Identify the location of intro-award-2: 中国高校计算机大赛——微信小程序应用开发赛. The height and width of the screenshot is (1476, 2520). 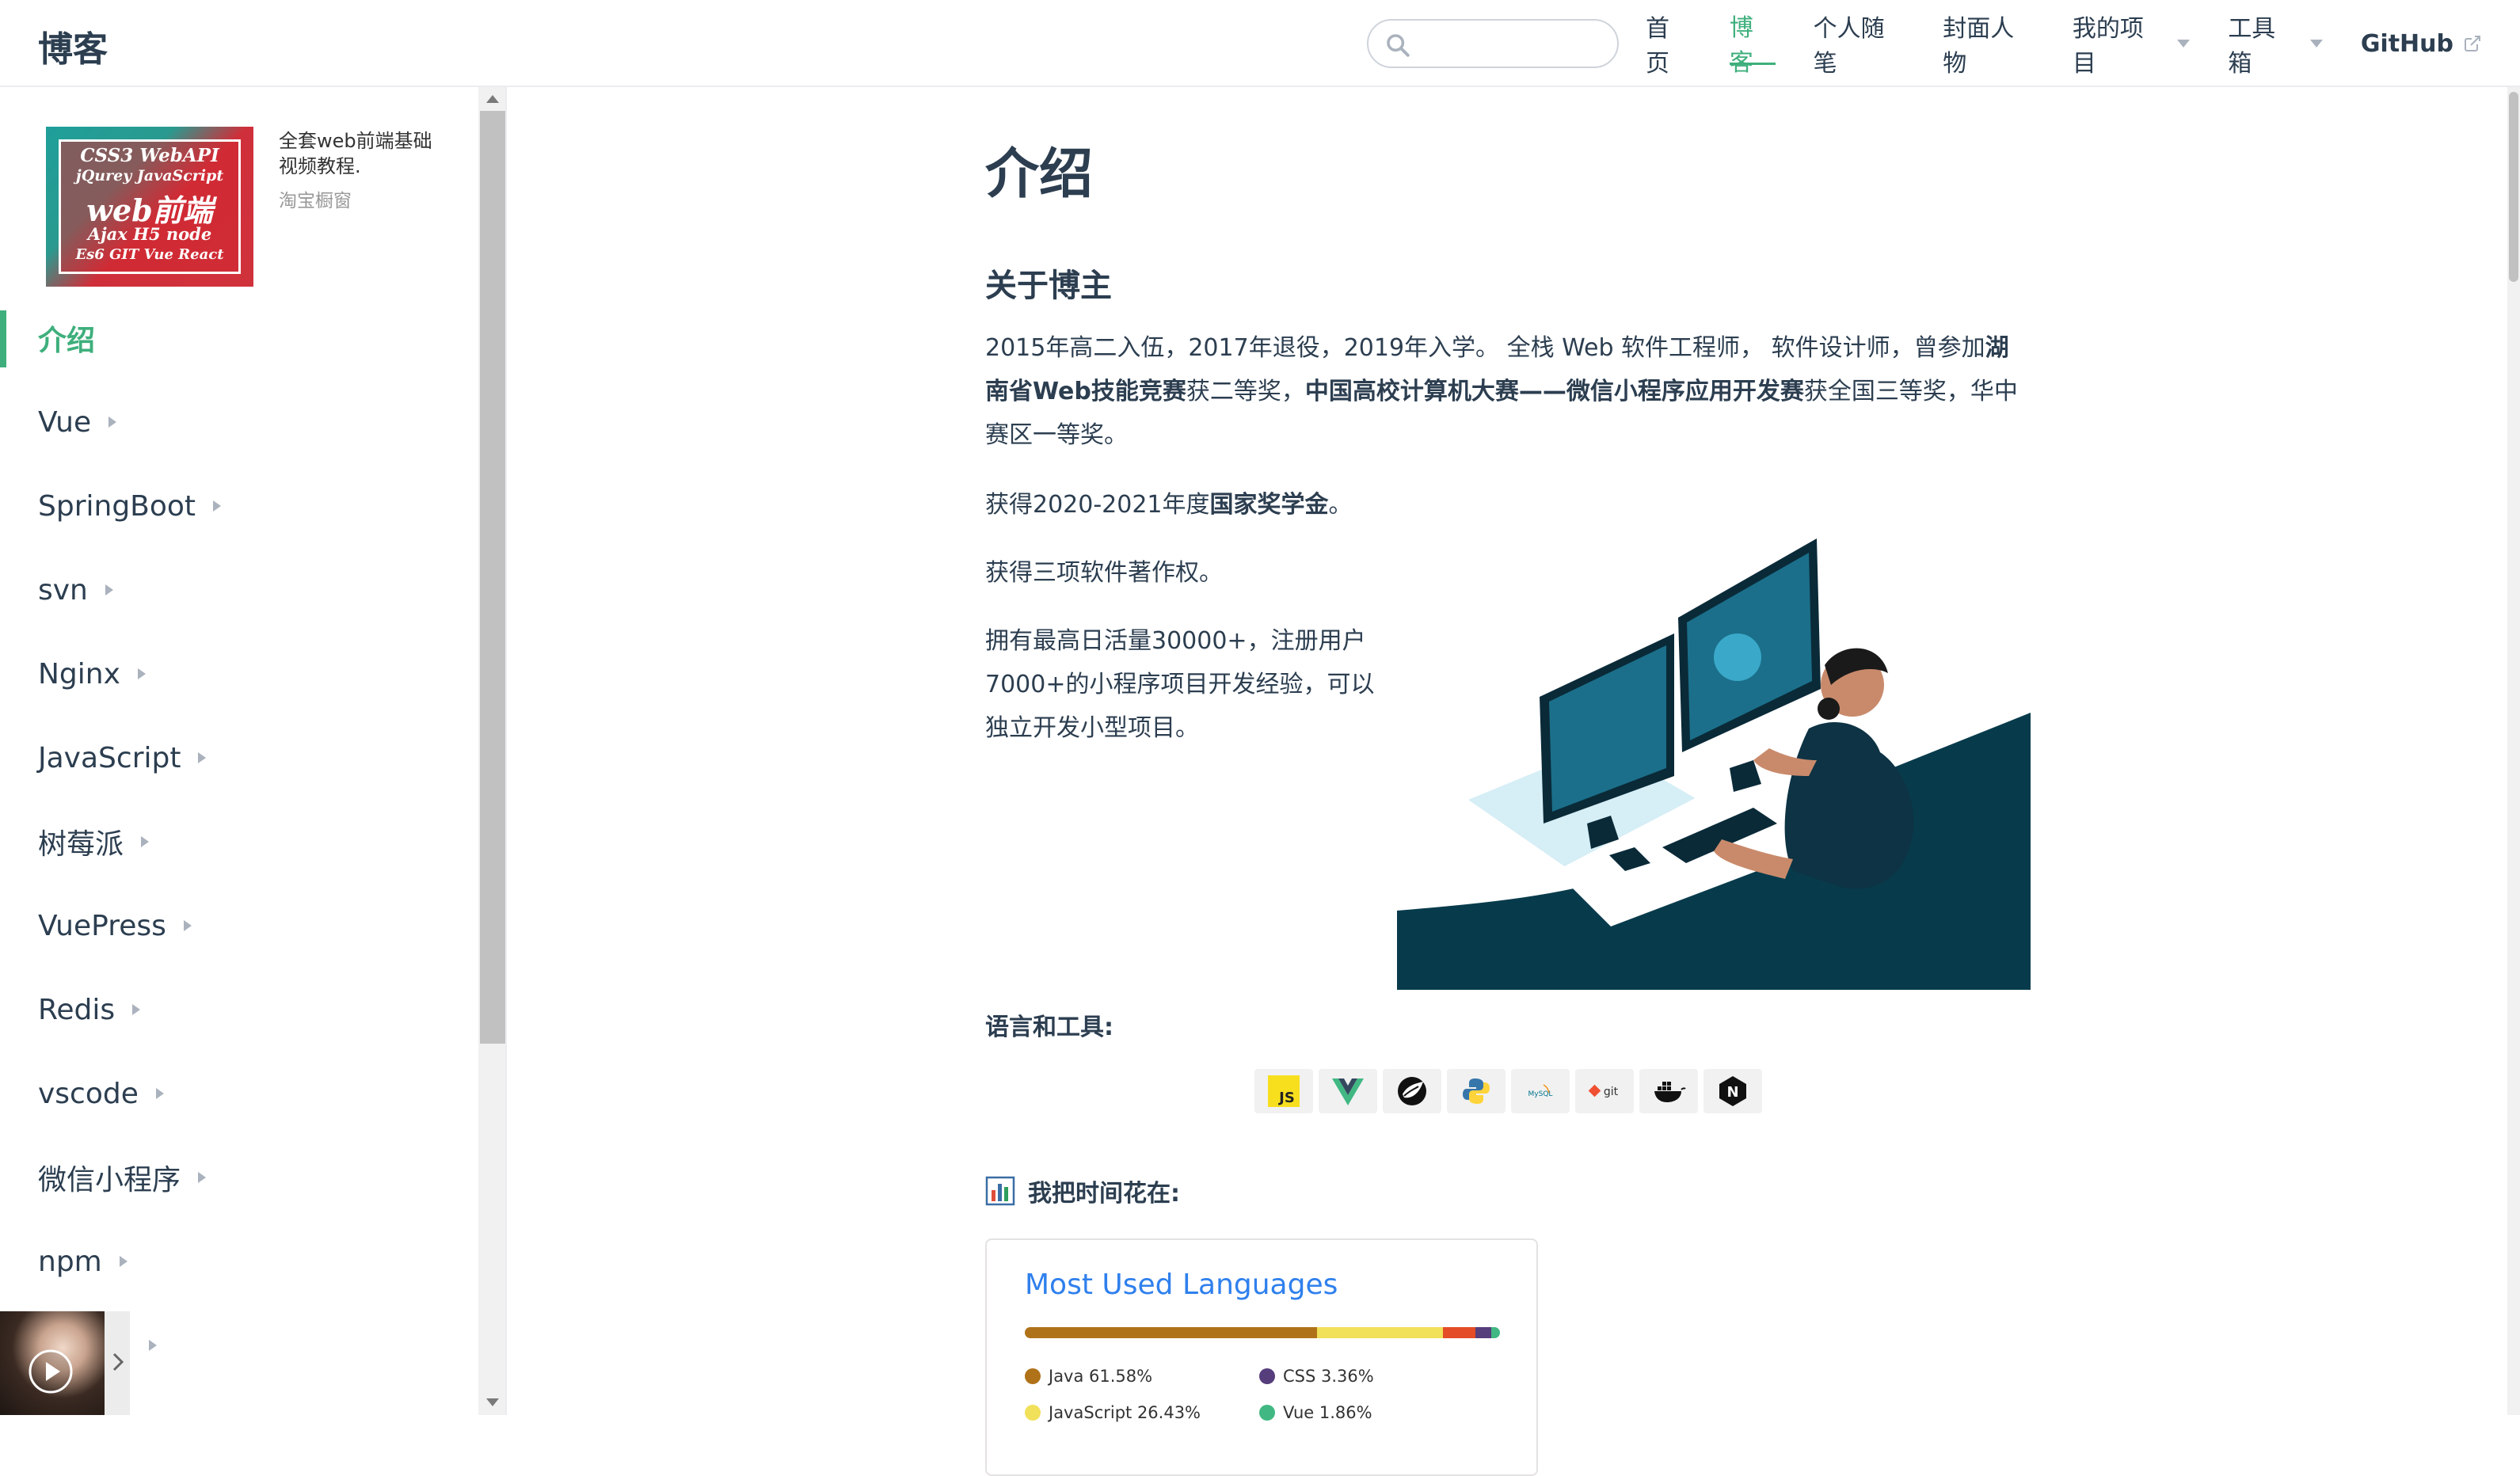
(1554, 391).